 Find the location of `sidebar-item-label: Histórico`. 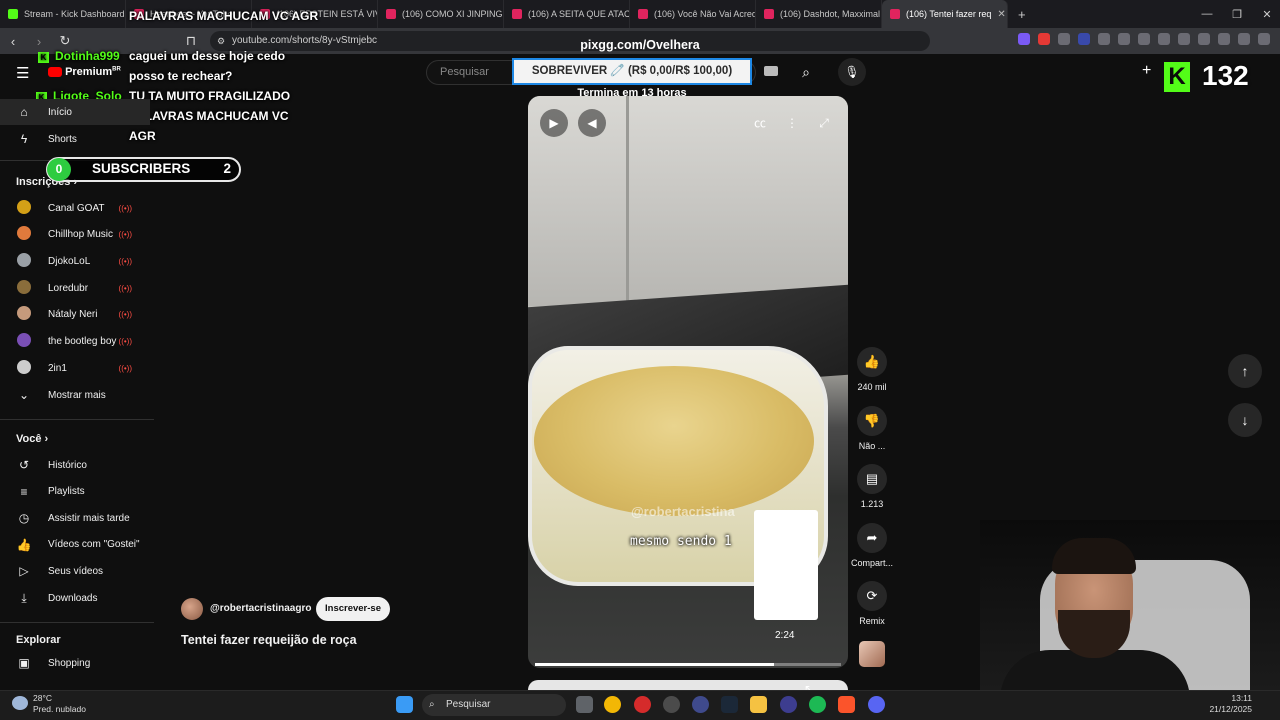

sidebar-item-label: Histórico is located at coordinates (67, 465).